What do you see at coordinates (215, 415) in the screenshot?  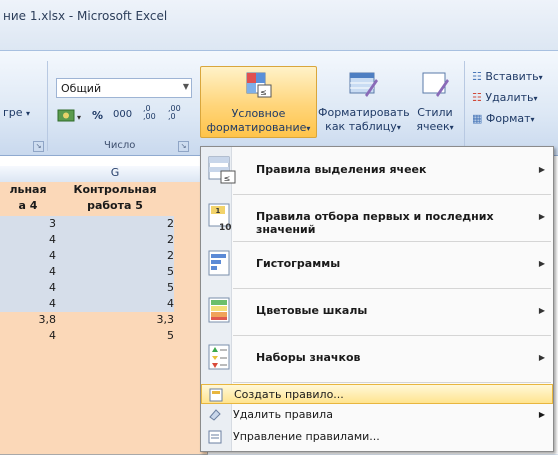 I see `eraser-icon` at bounding box center [215, 415].